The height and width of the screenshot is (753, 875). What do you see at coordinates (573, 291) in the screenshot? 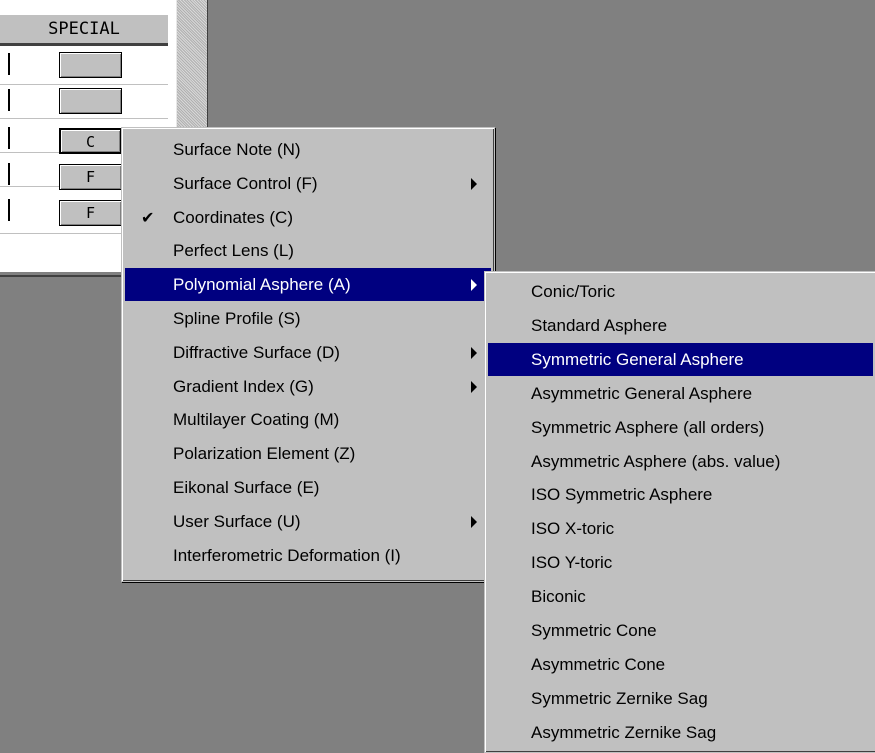
I see `submenu-item-label: Conic/Toric` at bounding box center [573, 291].